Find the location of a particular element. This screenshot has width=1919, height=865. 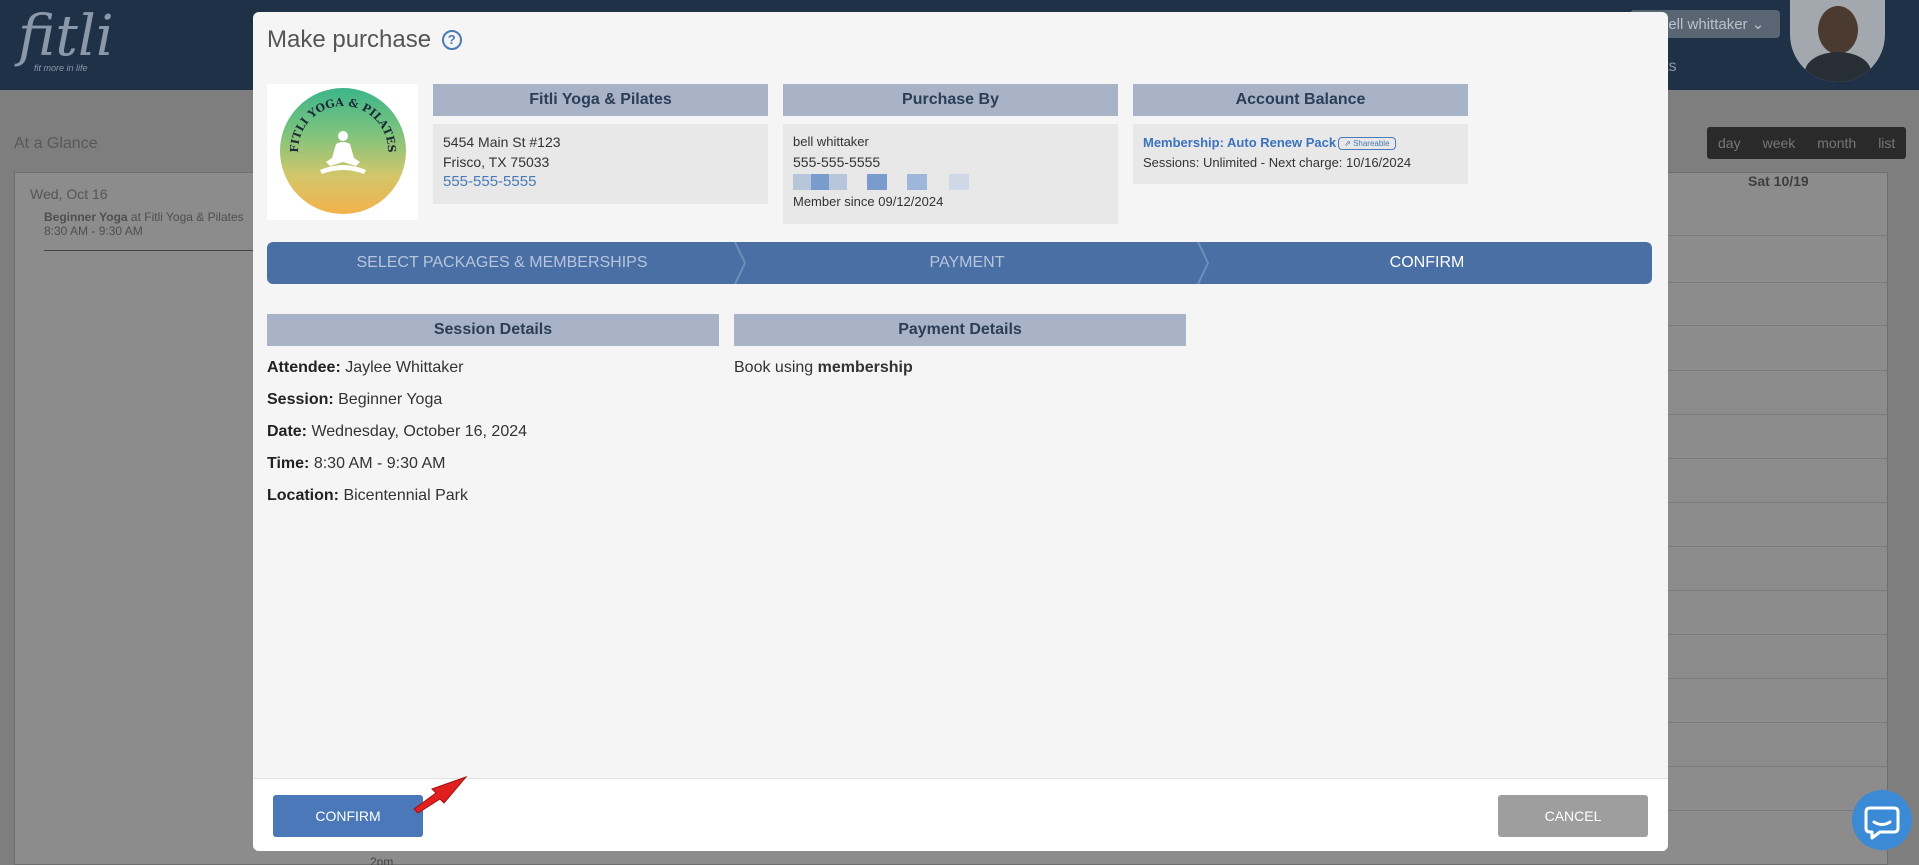

detail-label: Time: is located at coordinates (288, 463).